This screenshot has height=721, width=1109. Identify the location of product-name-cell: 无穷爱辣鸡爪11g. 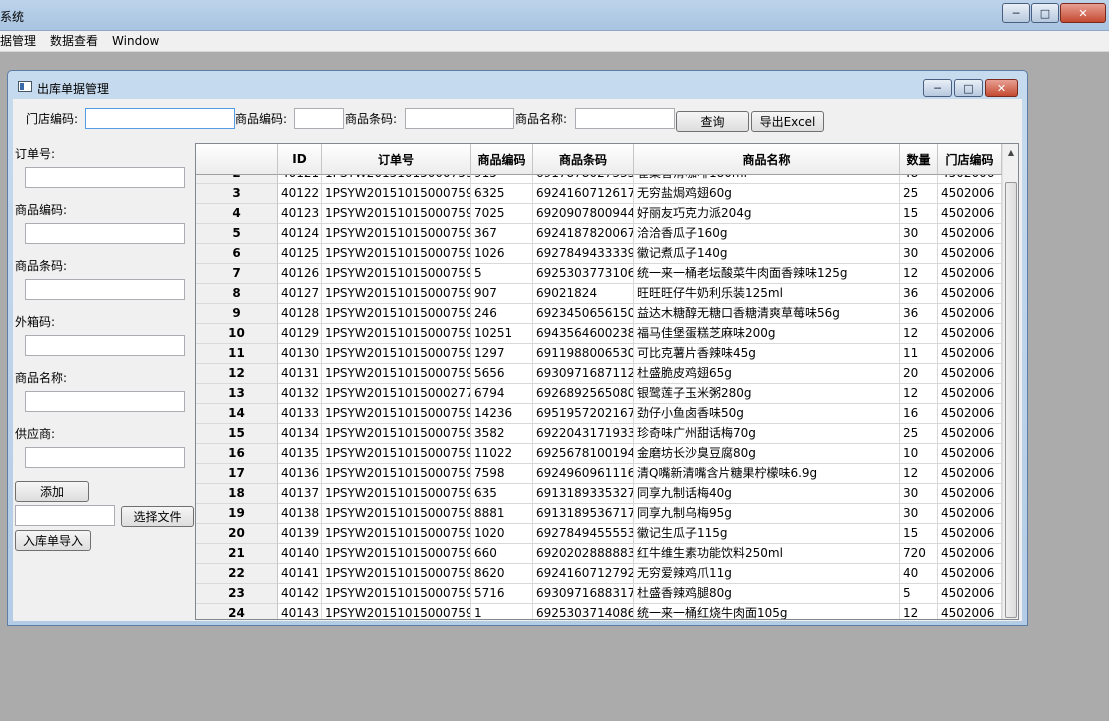
(767, 574).